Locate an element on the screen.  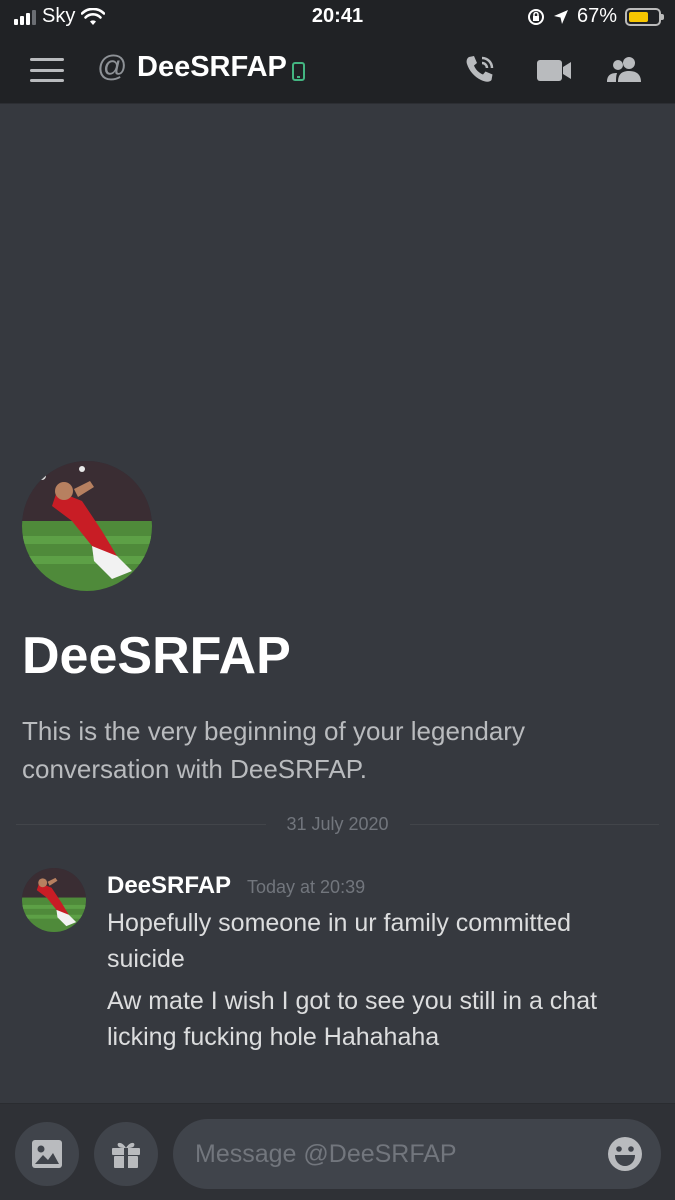
status-bar: Sky 20:41 67% is located at coordinates (337, 18).